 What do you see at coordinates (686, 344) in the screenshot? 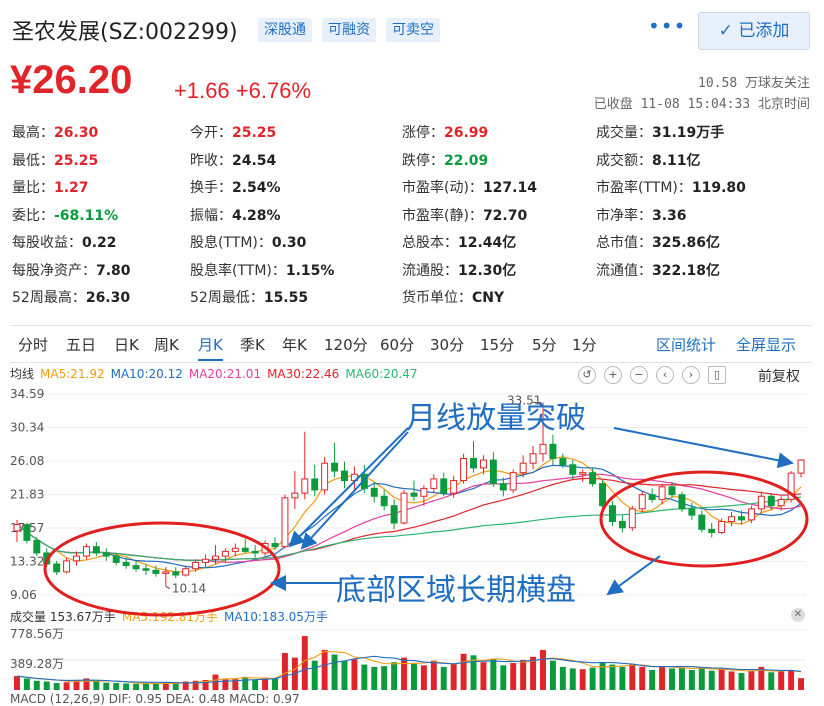
I see `range-stats-button: 区间统计` at bounding box center [686, 344].